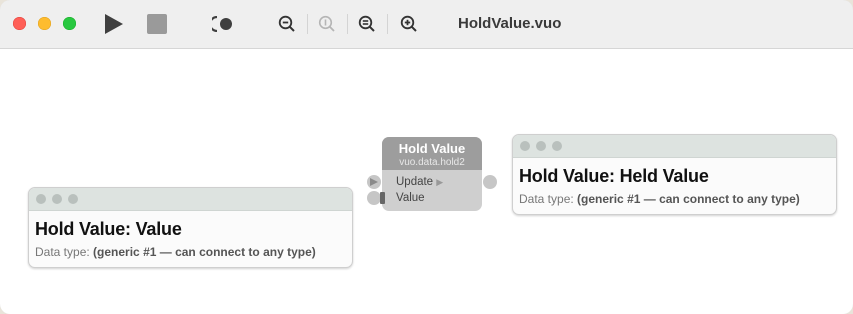  What do you see at coordinates (382, 198) in the screenshot?
I see `port-connection-marker` at bounding box center [382, 198].